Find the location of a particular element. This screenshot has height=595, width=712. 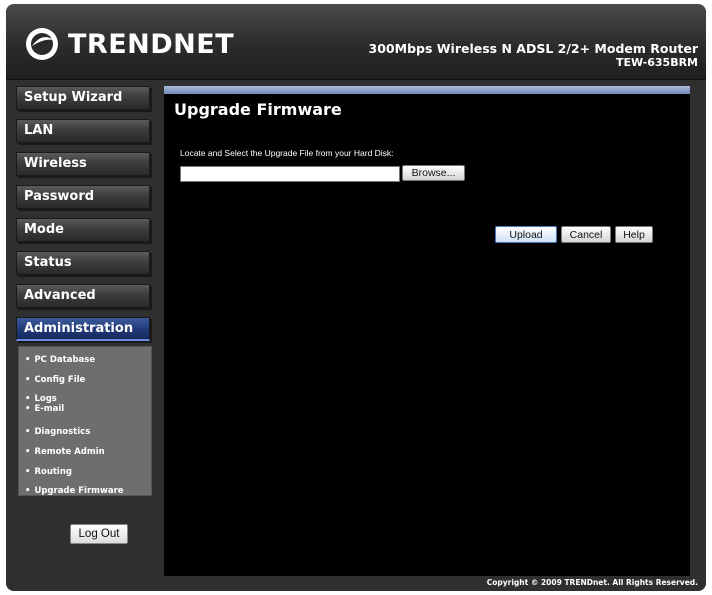

submenu-upgrade-firmware: • Upgrade Firmware is located at coordinates (74, 491).